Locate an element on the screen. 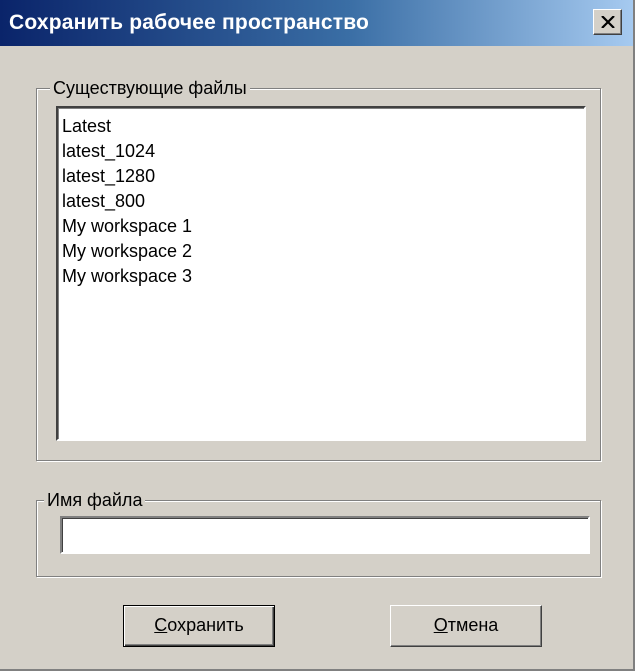 The height and width of the screenshot is (671, 635). file-name-field is located at coordinates (325, 535).